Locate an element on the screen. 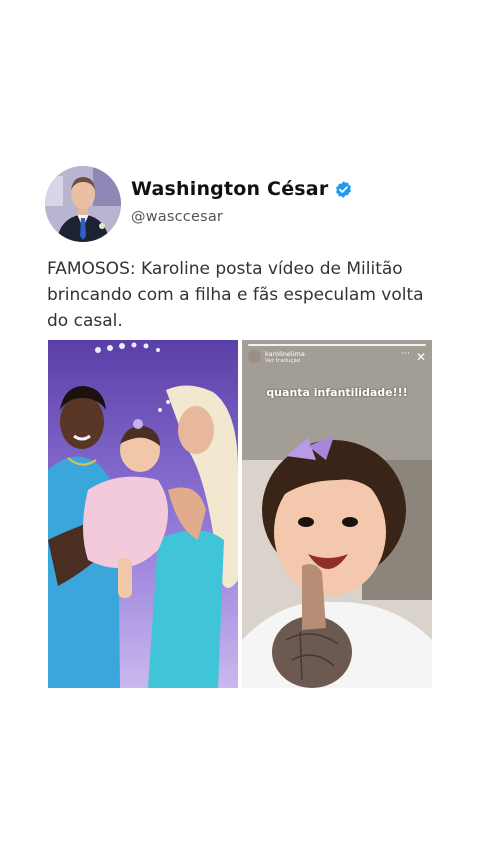  story-caption: quanta infantilidade!!! is located at coordinates (337, 392).